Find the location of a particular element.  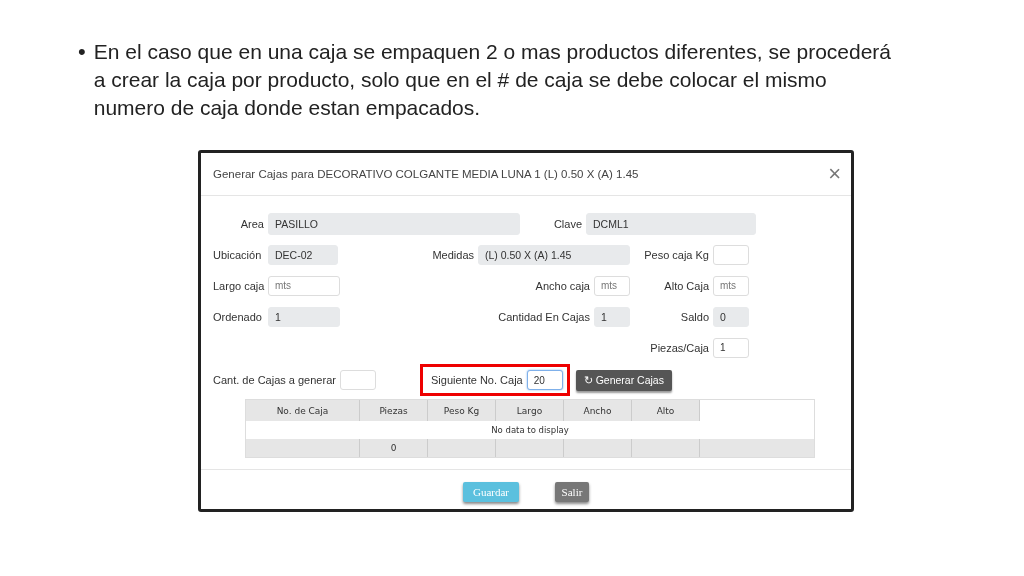

input-field: 20 is located at coordinates (544, 380).